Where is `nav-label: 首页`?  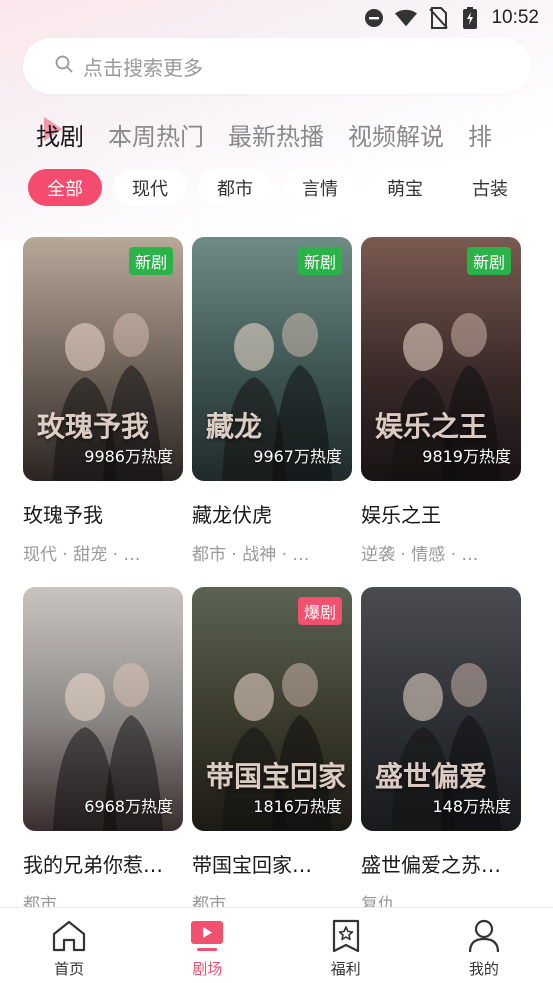 nav-label: 首页 is located at coordinates (69, 969).